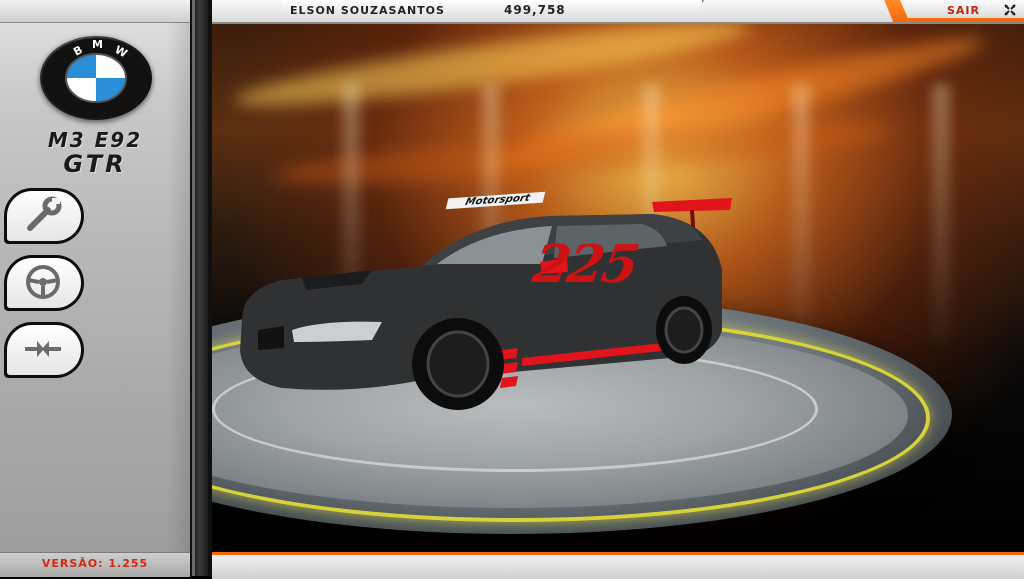 This screenshot has width=1024, height=579. What do you see at coordinates (535, 10) in the screenshot?
I see `money-balance: 499,758` at bounding box center [535, 10].